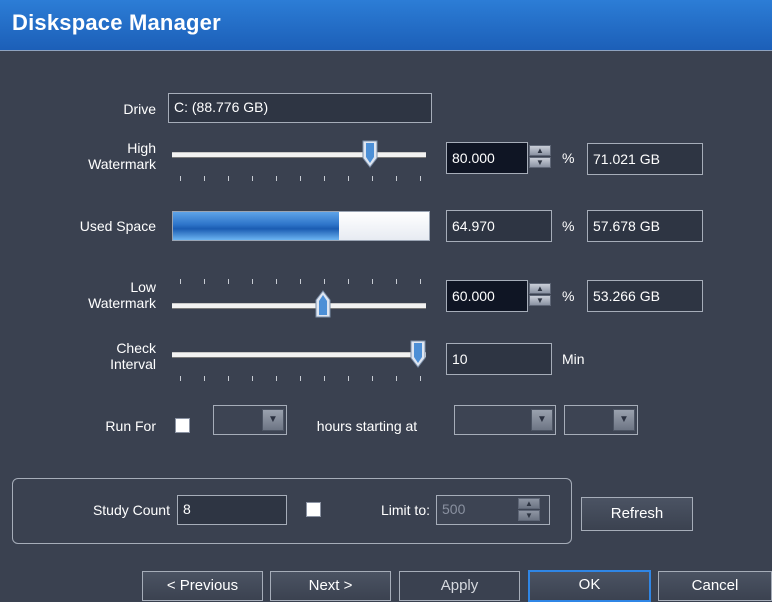 Image resolution: width=772 pixels, height=602 pixels. I want to click on low-watermark-slider-thumb, so click(323, 304).